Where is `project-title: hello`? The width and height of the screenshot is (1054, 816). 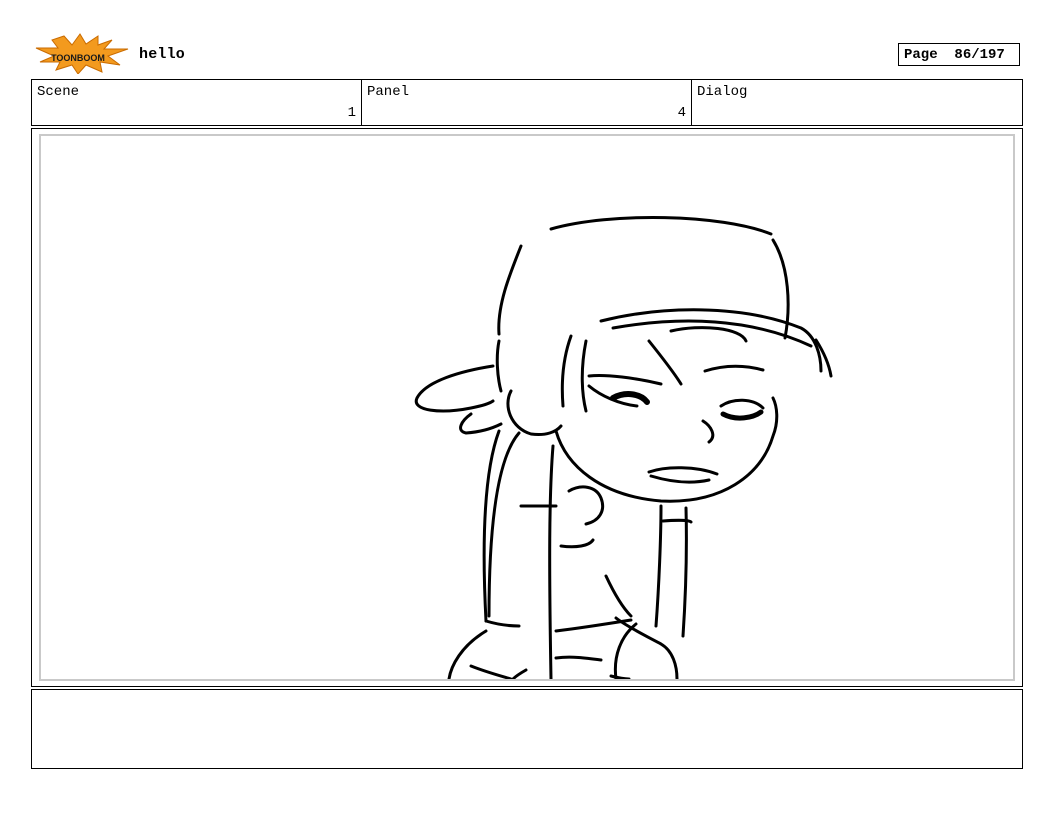 project-title: hello is located at coordinates (162, 54).